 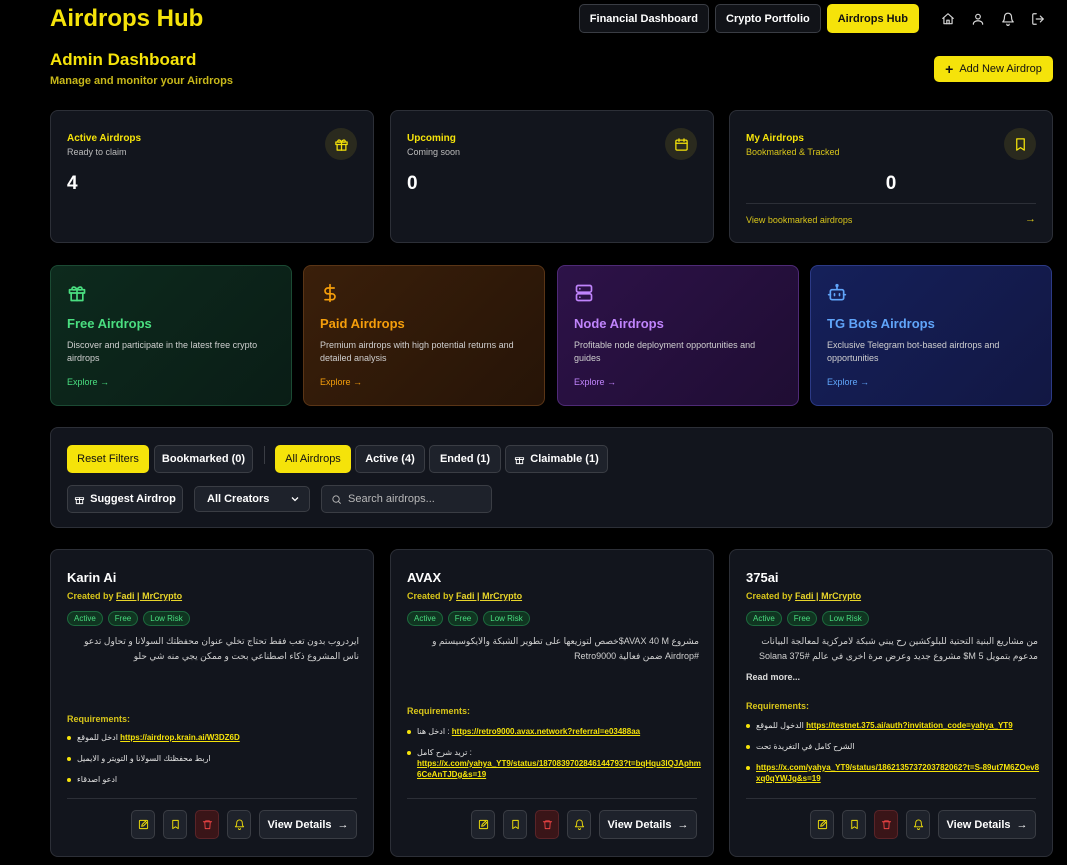 What do you see at coordinates (584, 295) in the screenshot?
I see `server-icon` at bounding box center [584, 295].